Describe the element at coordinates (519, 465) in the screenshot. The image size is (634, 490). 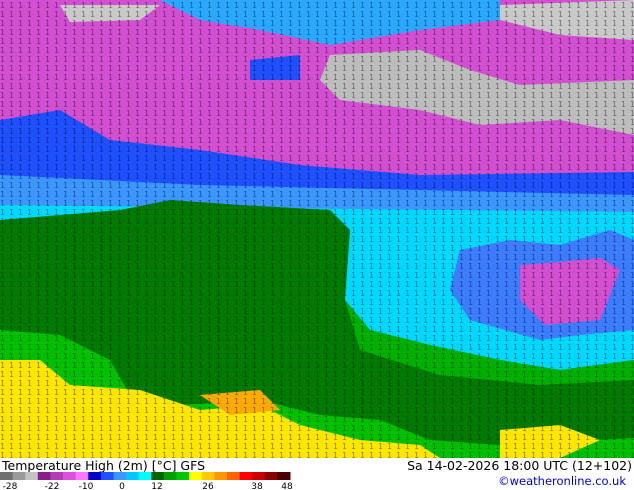
I see `valid-time: Sa 14-02-2026 18:00 UTC (12+102)` at that location.